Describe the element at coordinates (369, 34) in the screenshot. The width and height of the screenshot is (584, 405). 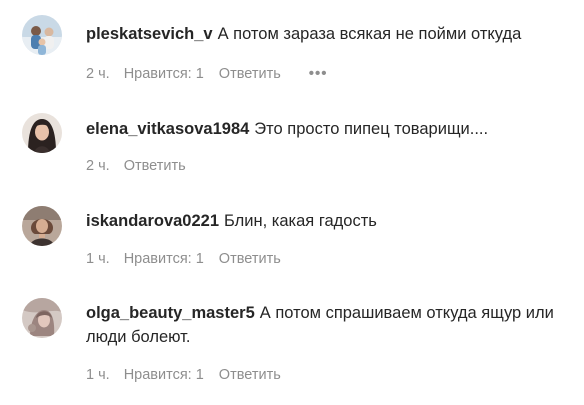
I see `comment-body: А потом зараза всякая не пойми откуда` at that location.